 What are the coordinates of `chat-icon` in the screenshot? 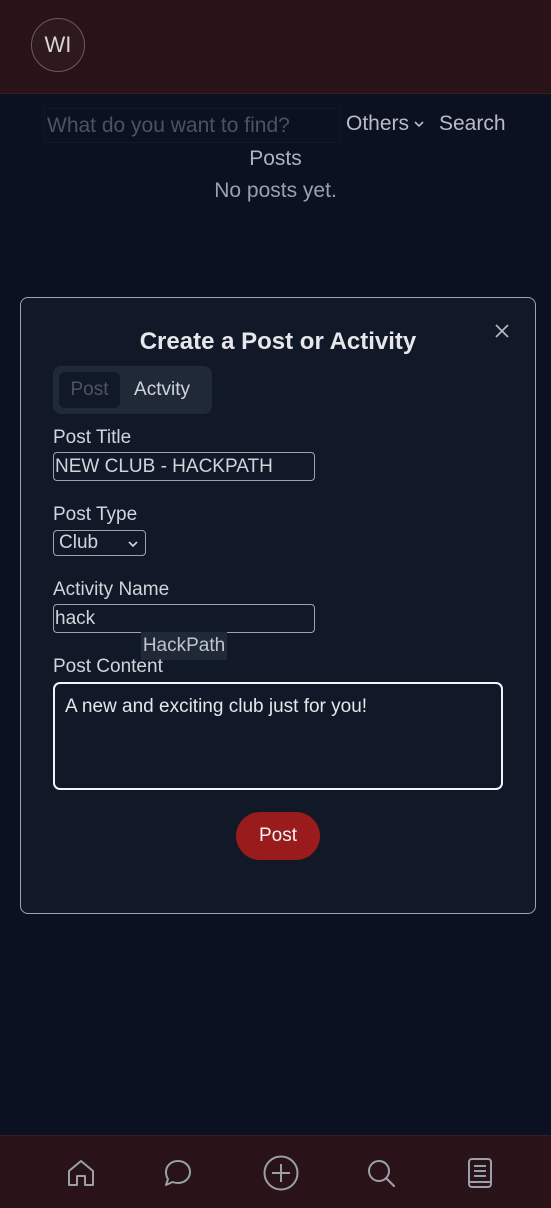 It's located at (178, 1173).